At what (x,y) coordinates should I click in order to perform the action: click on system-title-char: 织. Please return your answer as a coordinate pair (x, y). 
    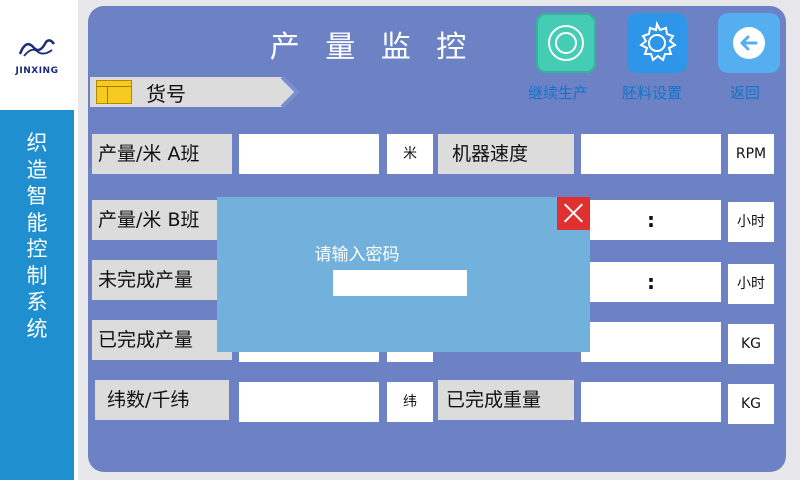
    Looking at the image, I should click on (37, 143).